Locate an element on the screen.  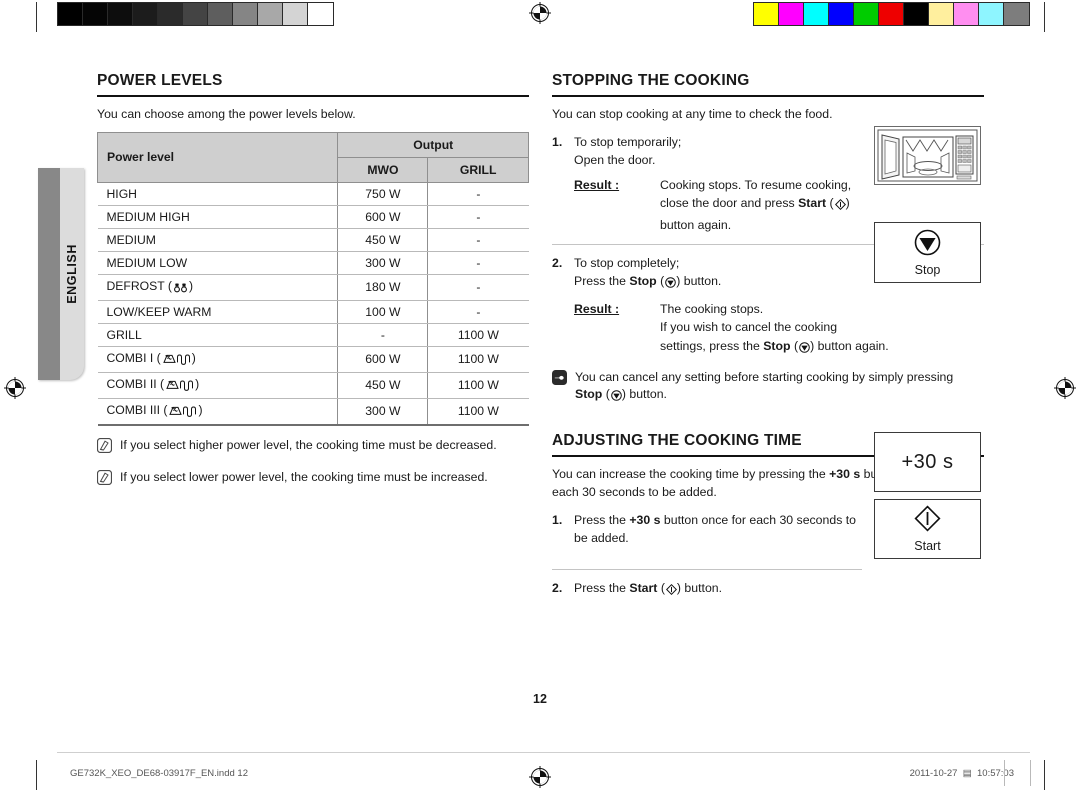
cell-power-level: DEFROST () is located at coordinates (218, 287).